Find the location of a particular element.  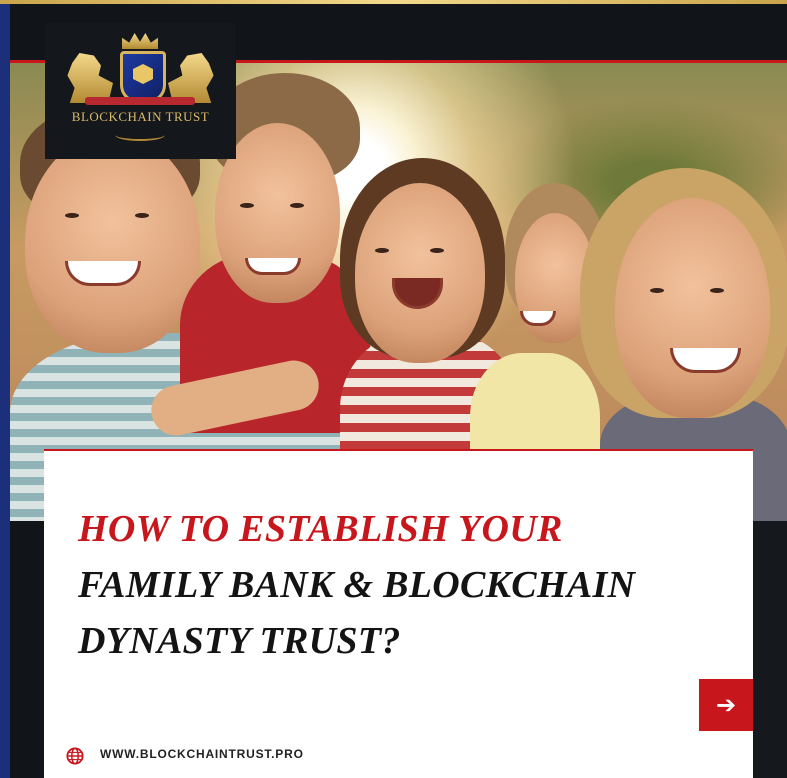

footer-bar: WWW.BLOCKCHAINTRUST.PRO is located at coordinates (398, 755).